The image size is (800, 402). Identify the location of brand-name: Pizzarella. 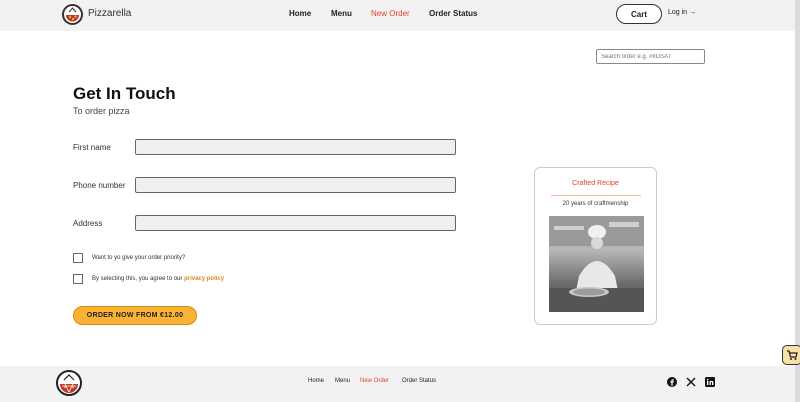
(109, 13).